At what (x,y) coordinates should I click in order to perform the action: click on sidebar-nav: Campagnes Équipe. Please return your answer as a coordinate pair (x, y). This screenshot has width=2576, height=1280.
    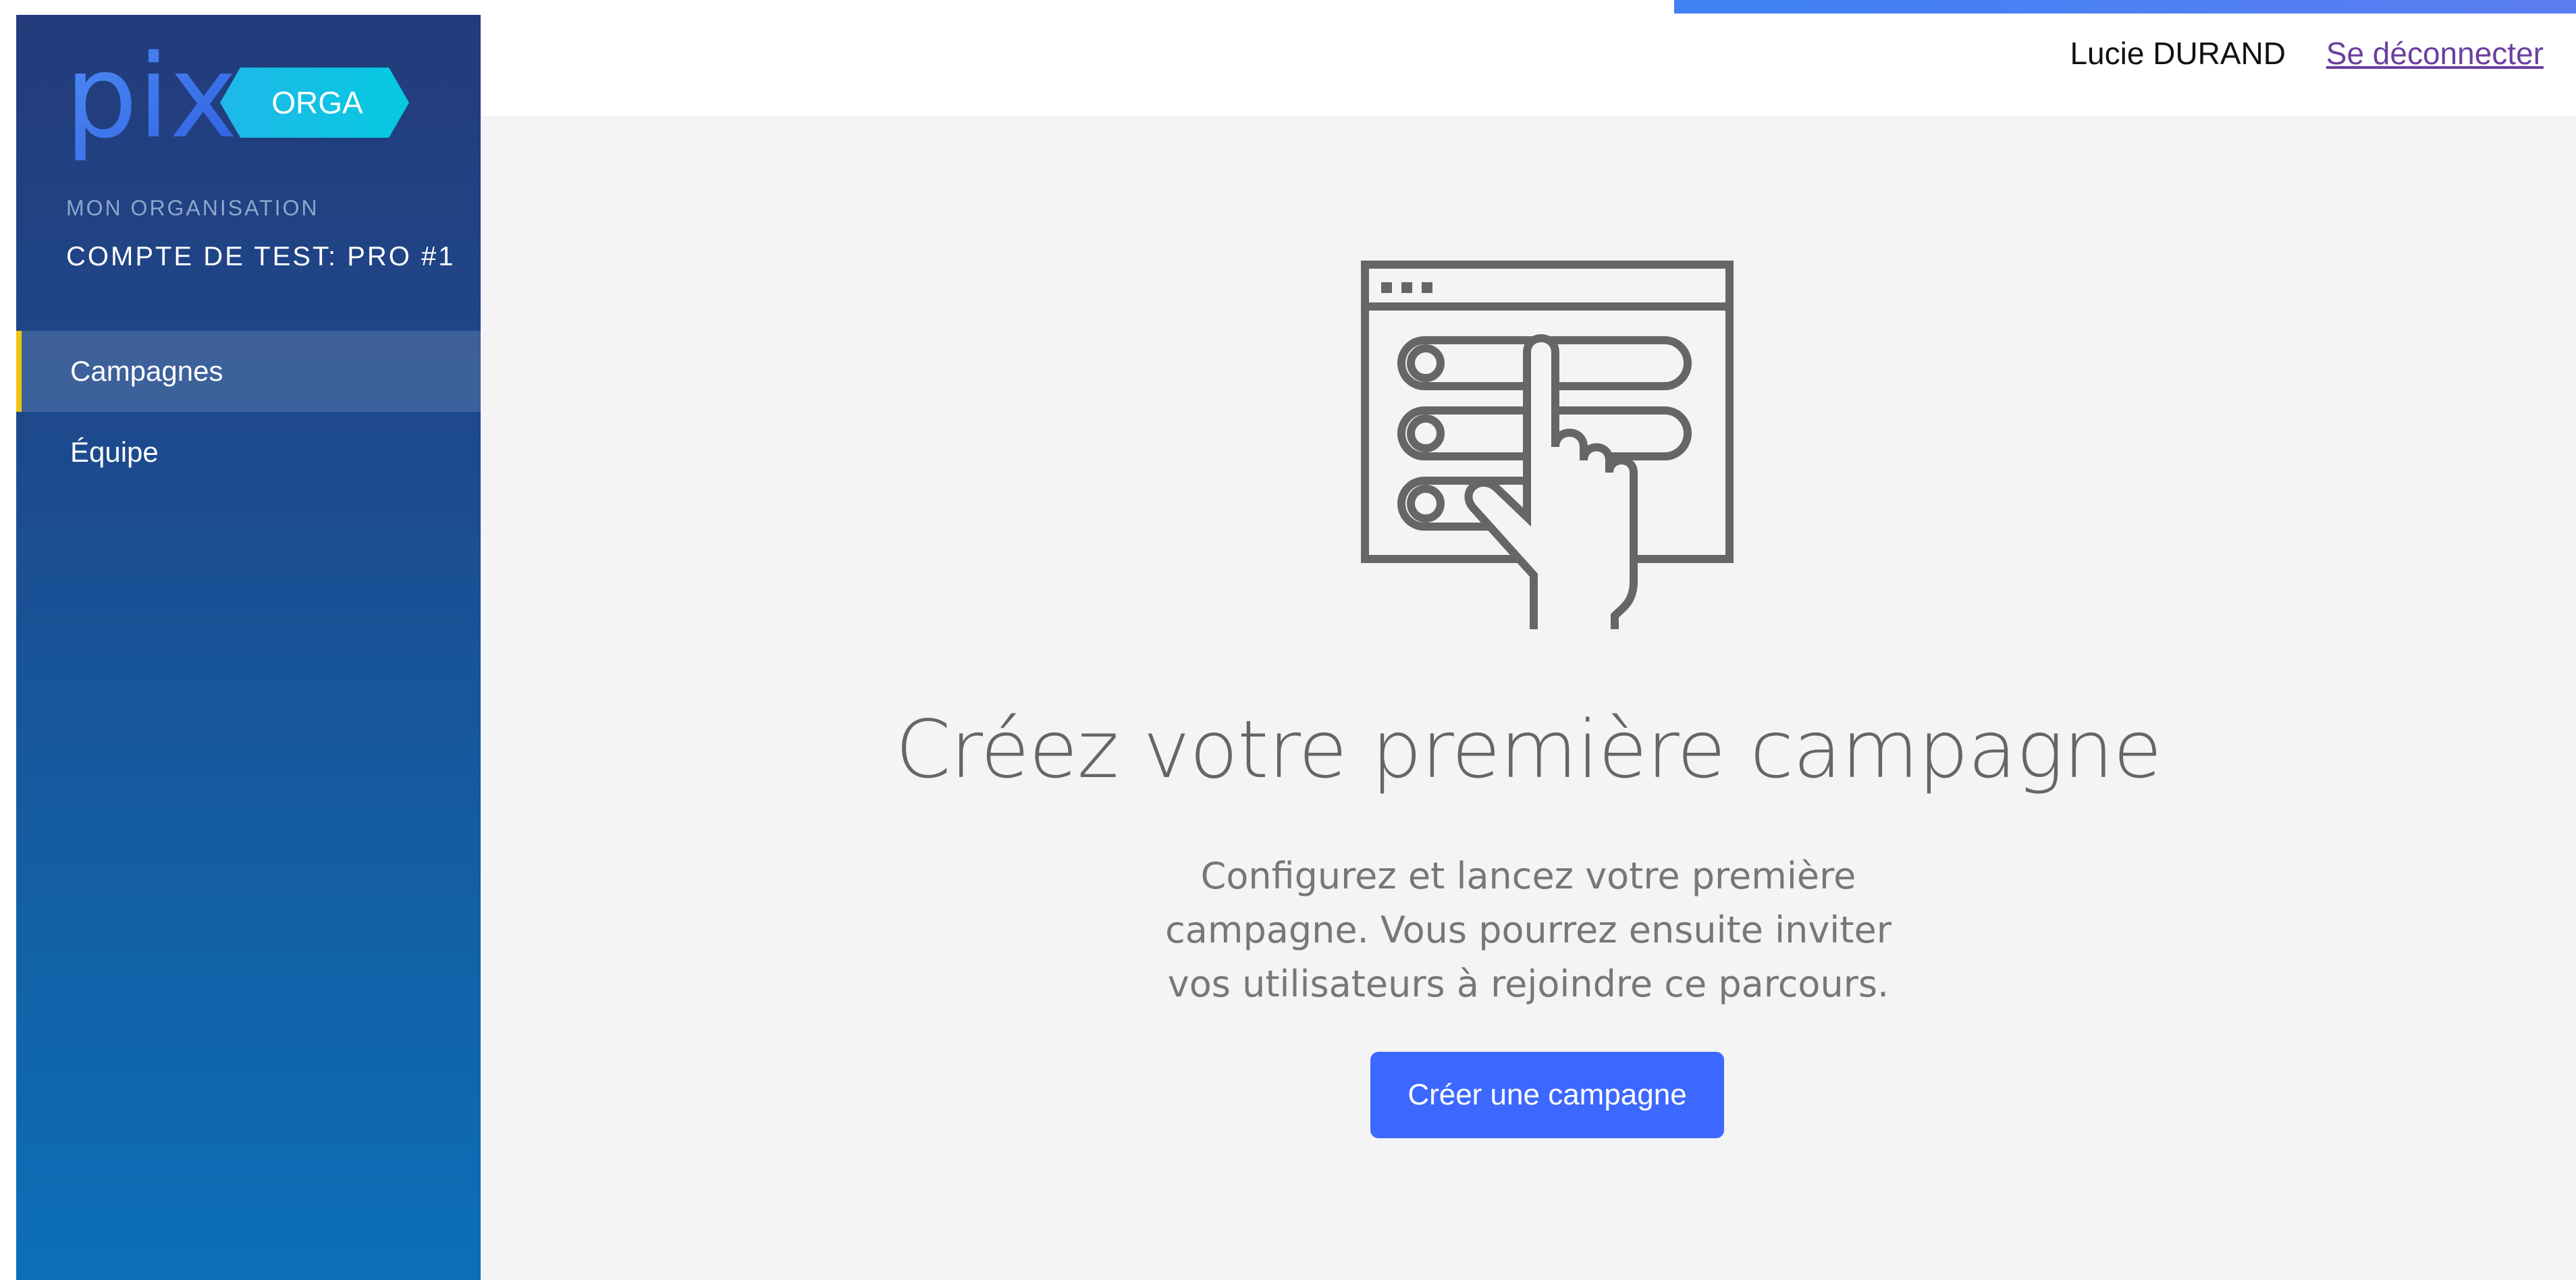
    Looking at the image, I should click on (248, 412).